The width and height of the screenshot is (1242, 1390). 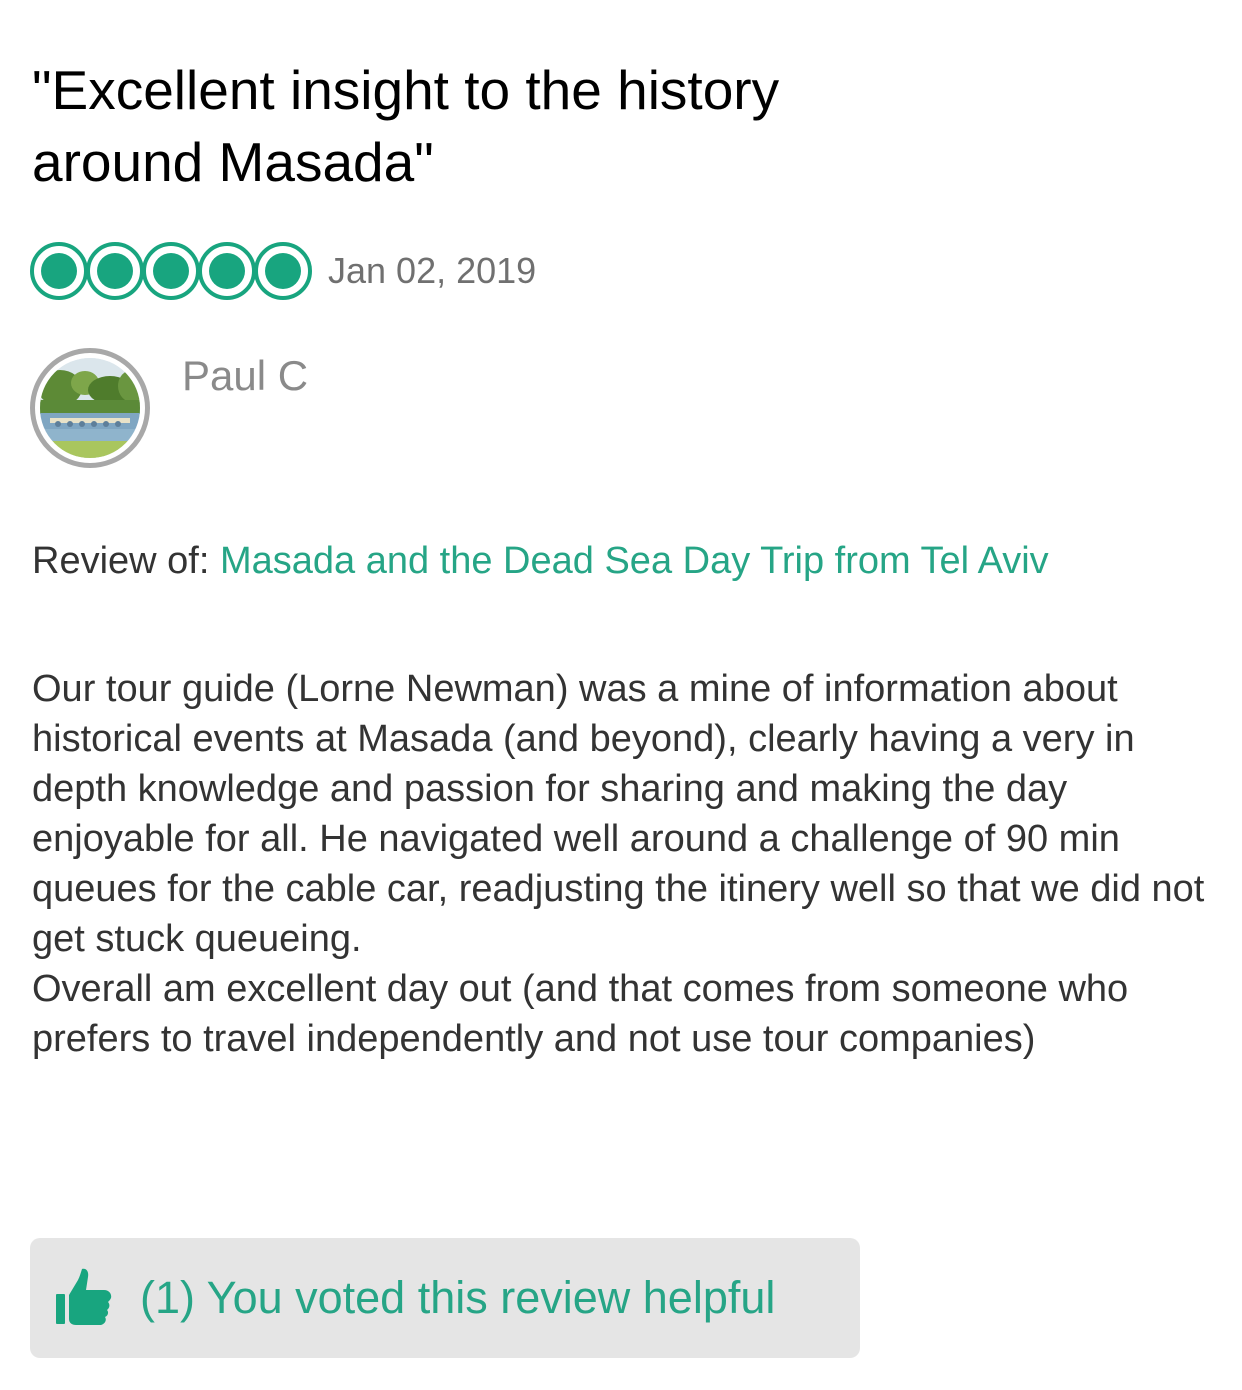 I want to click on rating-row: Jan 02, 2019, so click(x=283, y=271).